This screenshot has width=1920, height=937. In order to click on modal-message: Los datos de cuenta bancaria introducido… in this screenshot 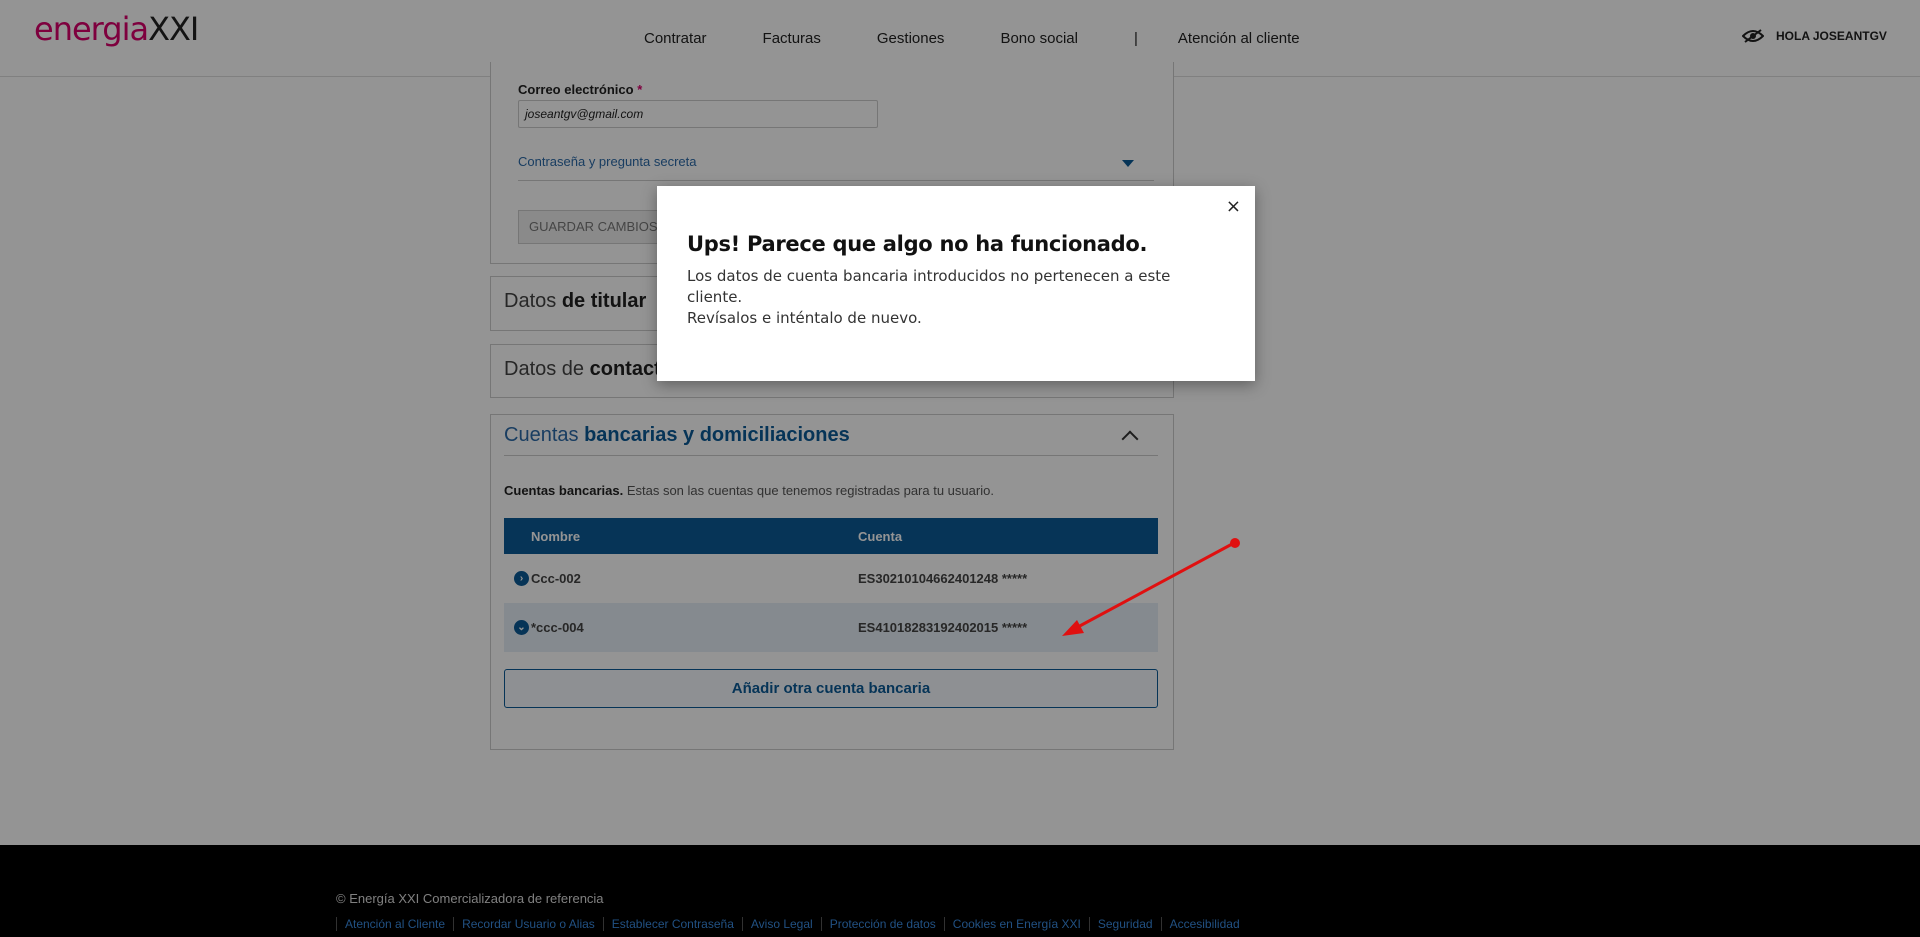, I will do `click(929, 297)`.